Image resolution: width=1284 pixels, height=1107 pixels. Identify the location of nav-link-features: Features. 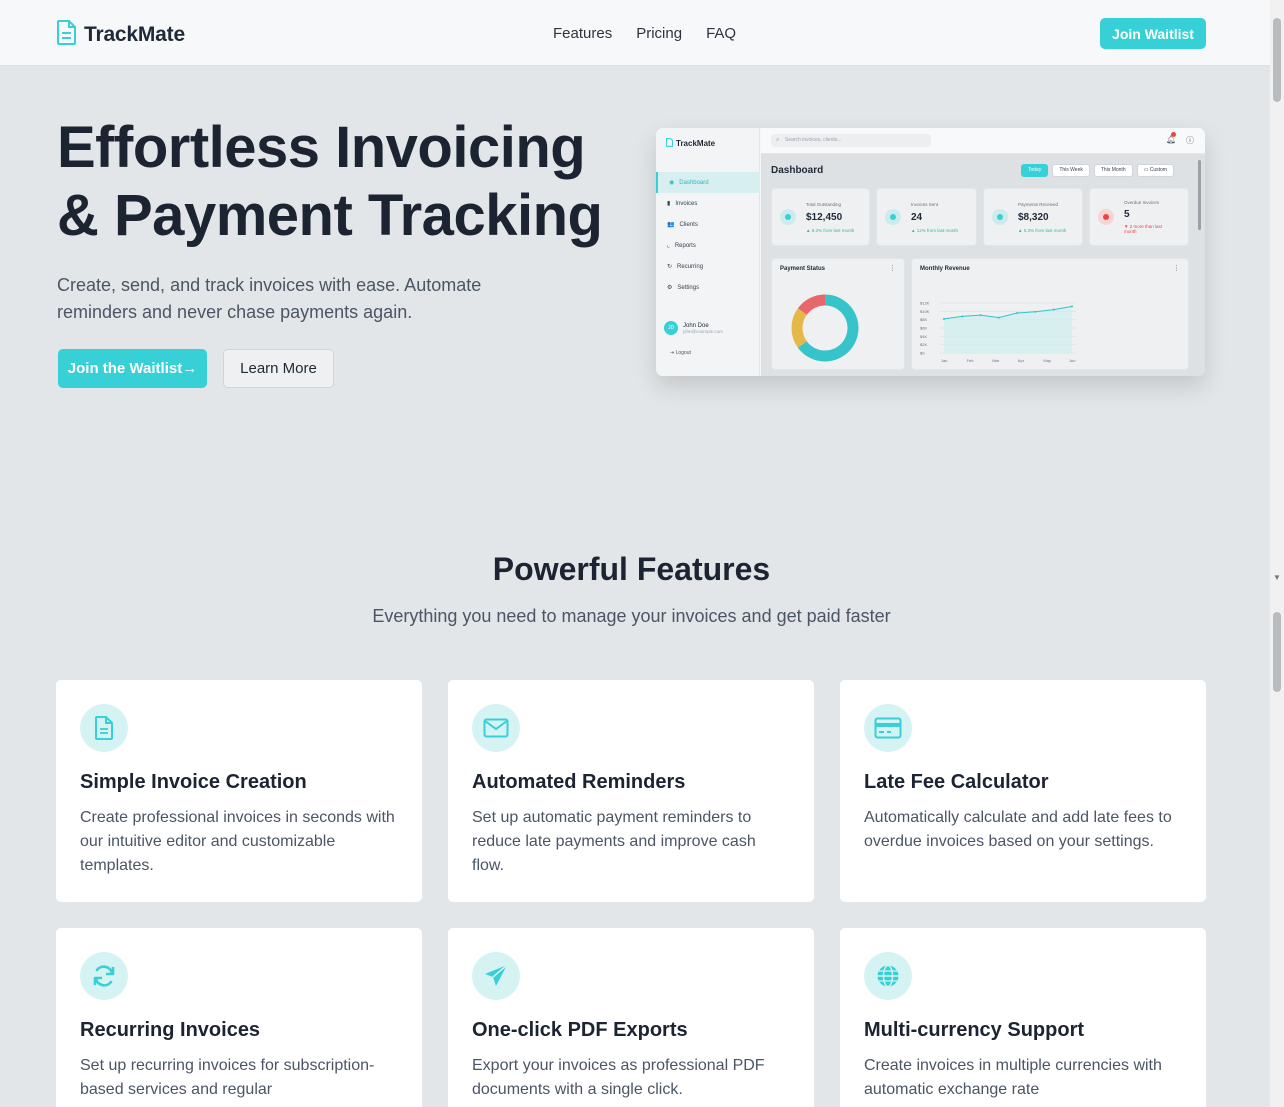
(582, 33).